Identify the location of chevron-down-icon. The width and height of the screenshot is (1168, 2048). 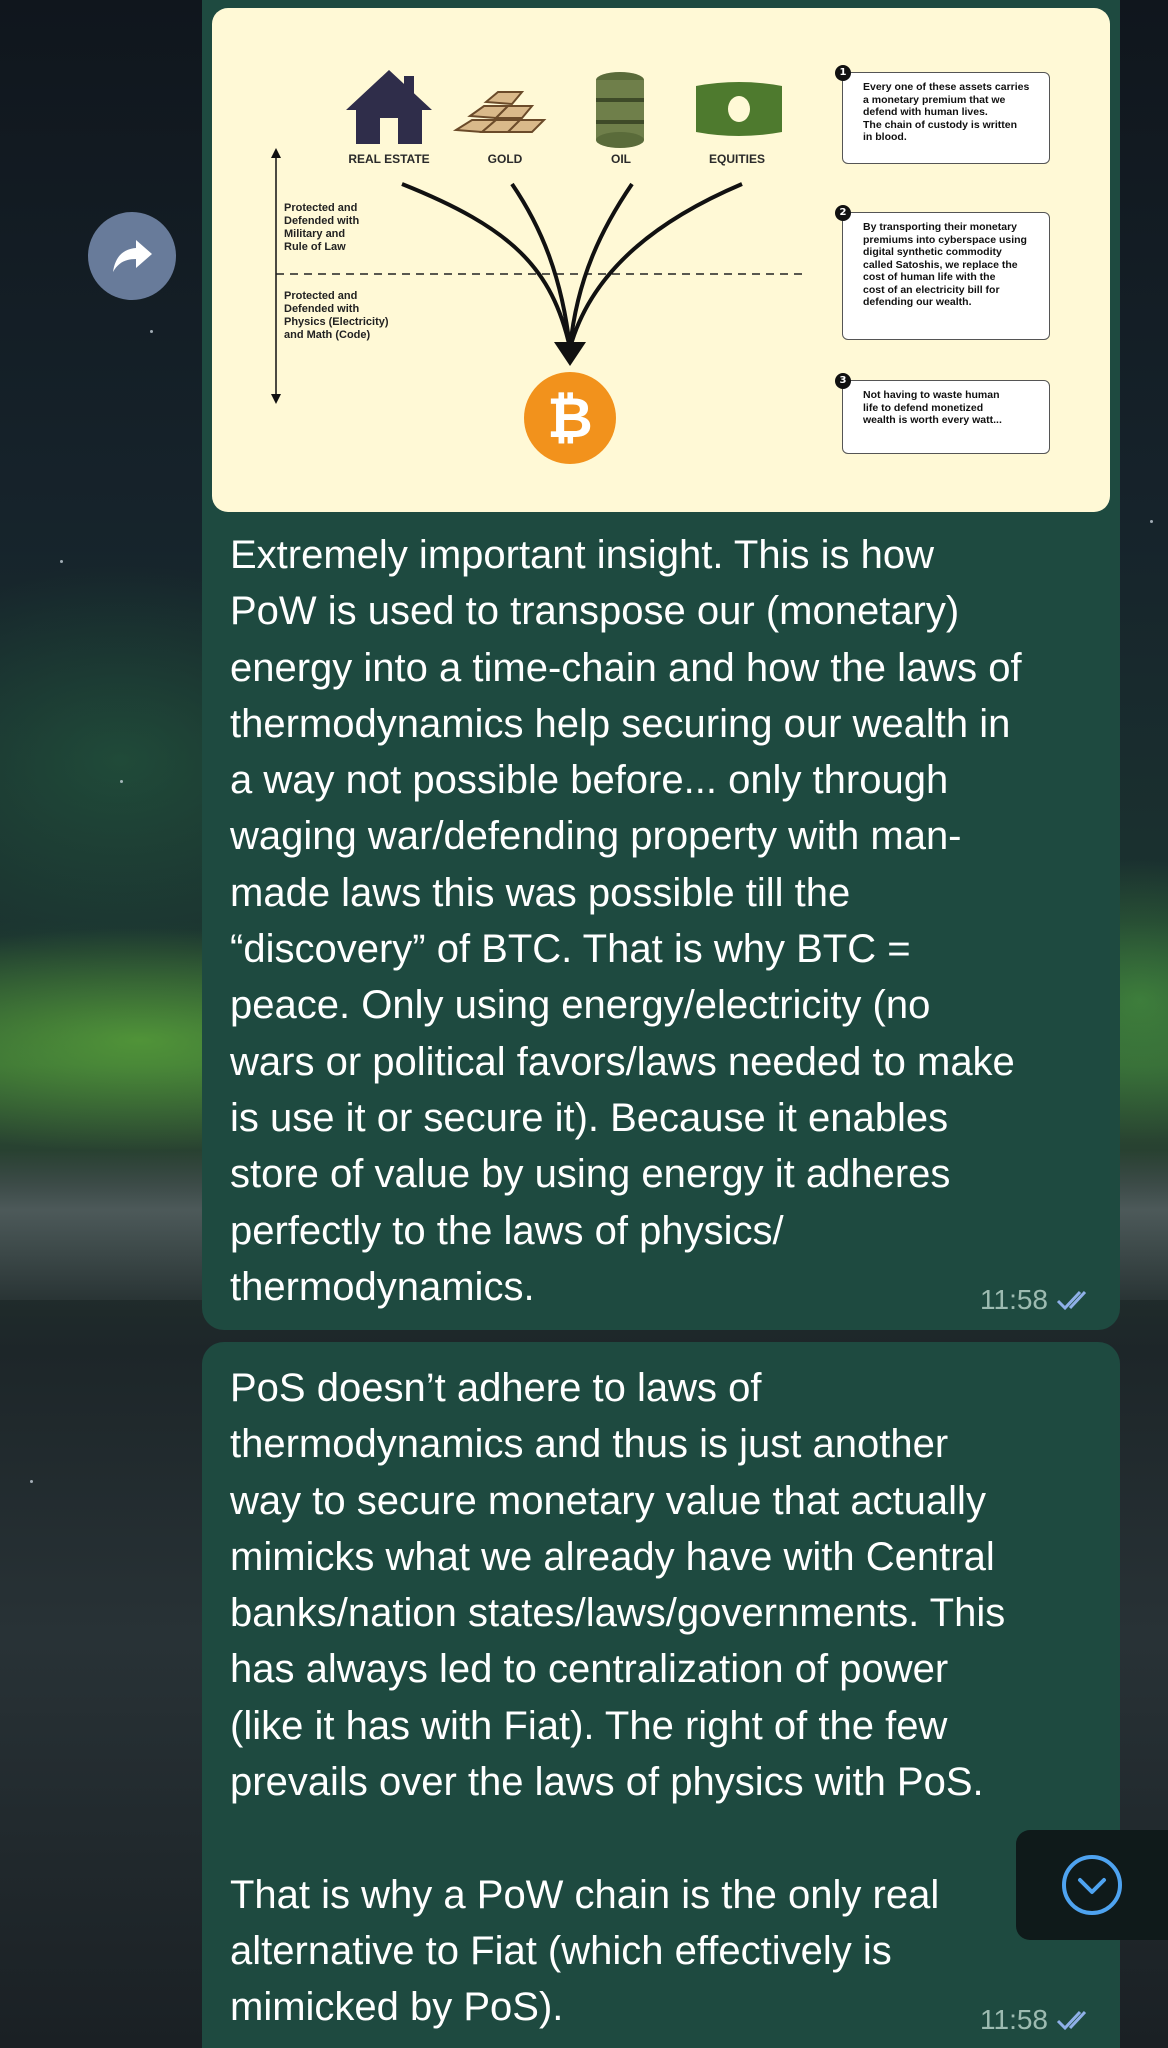
(1092, 1885).